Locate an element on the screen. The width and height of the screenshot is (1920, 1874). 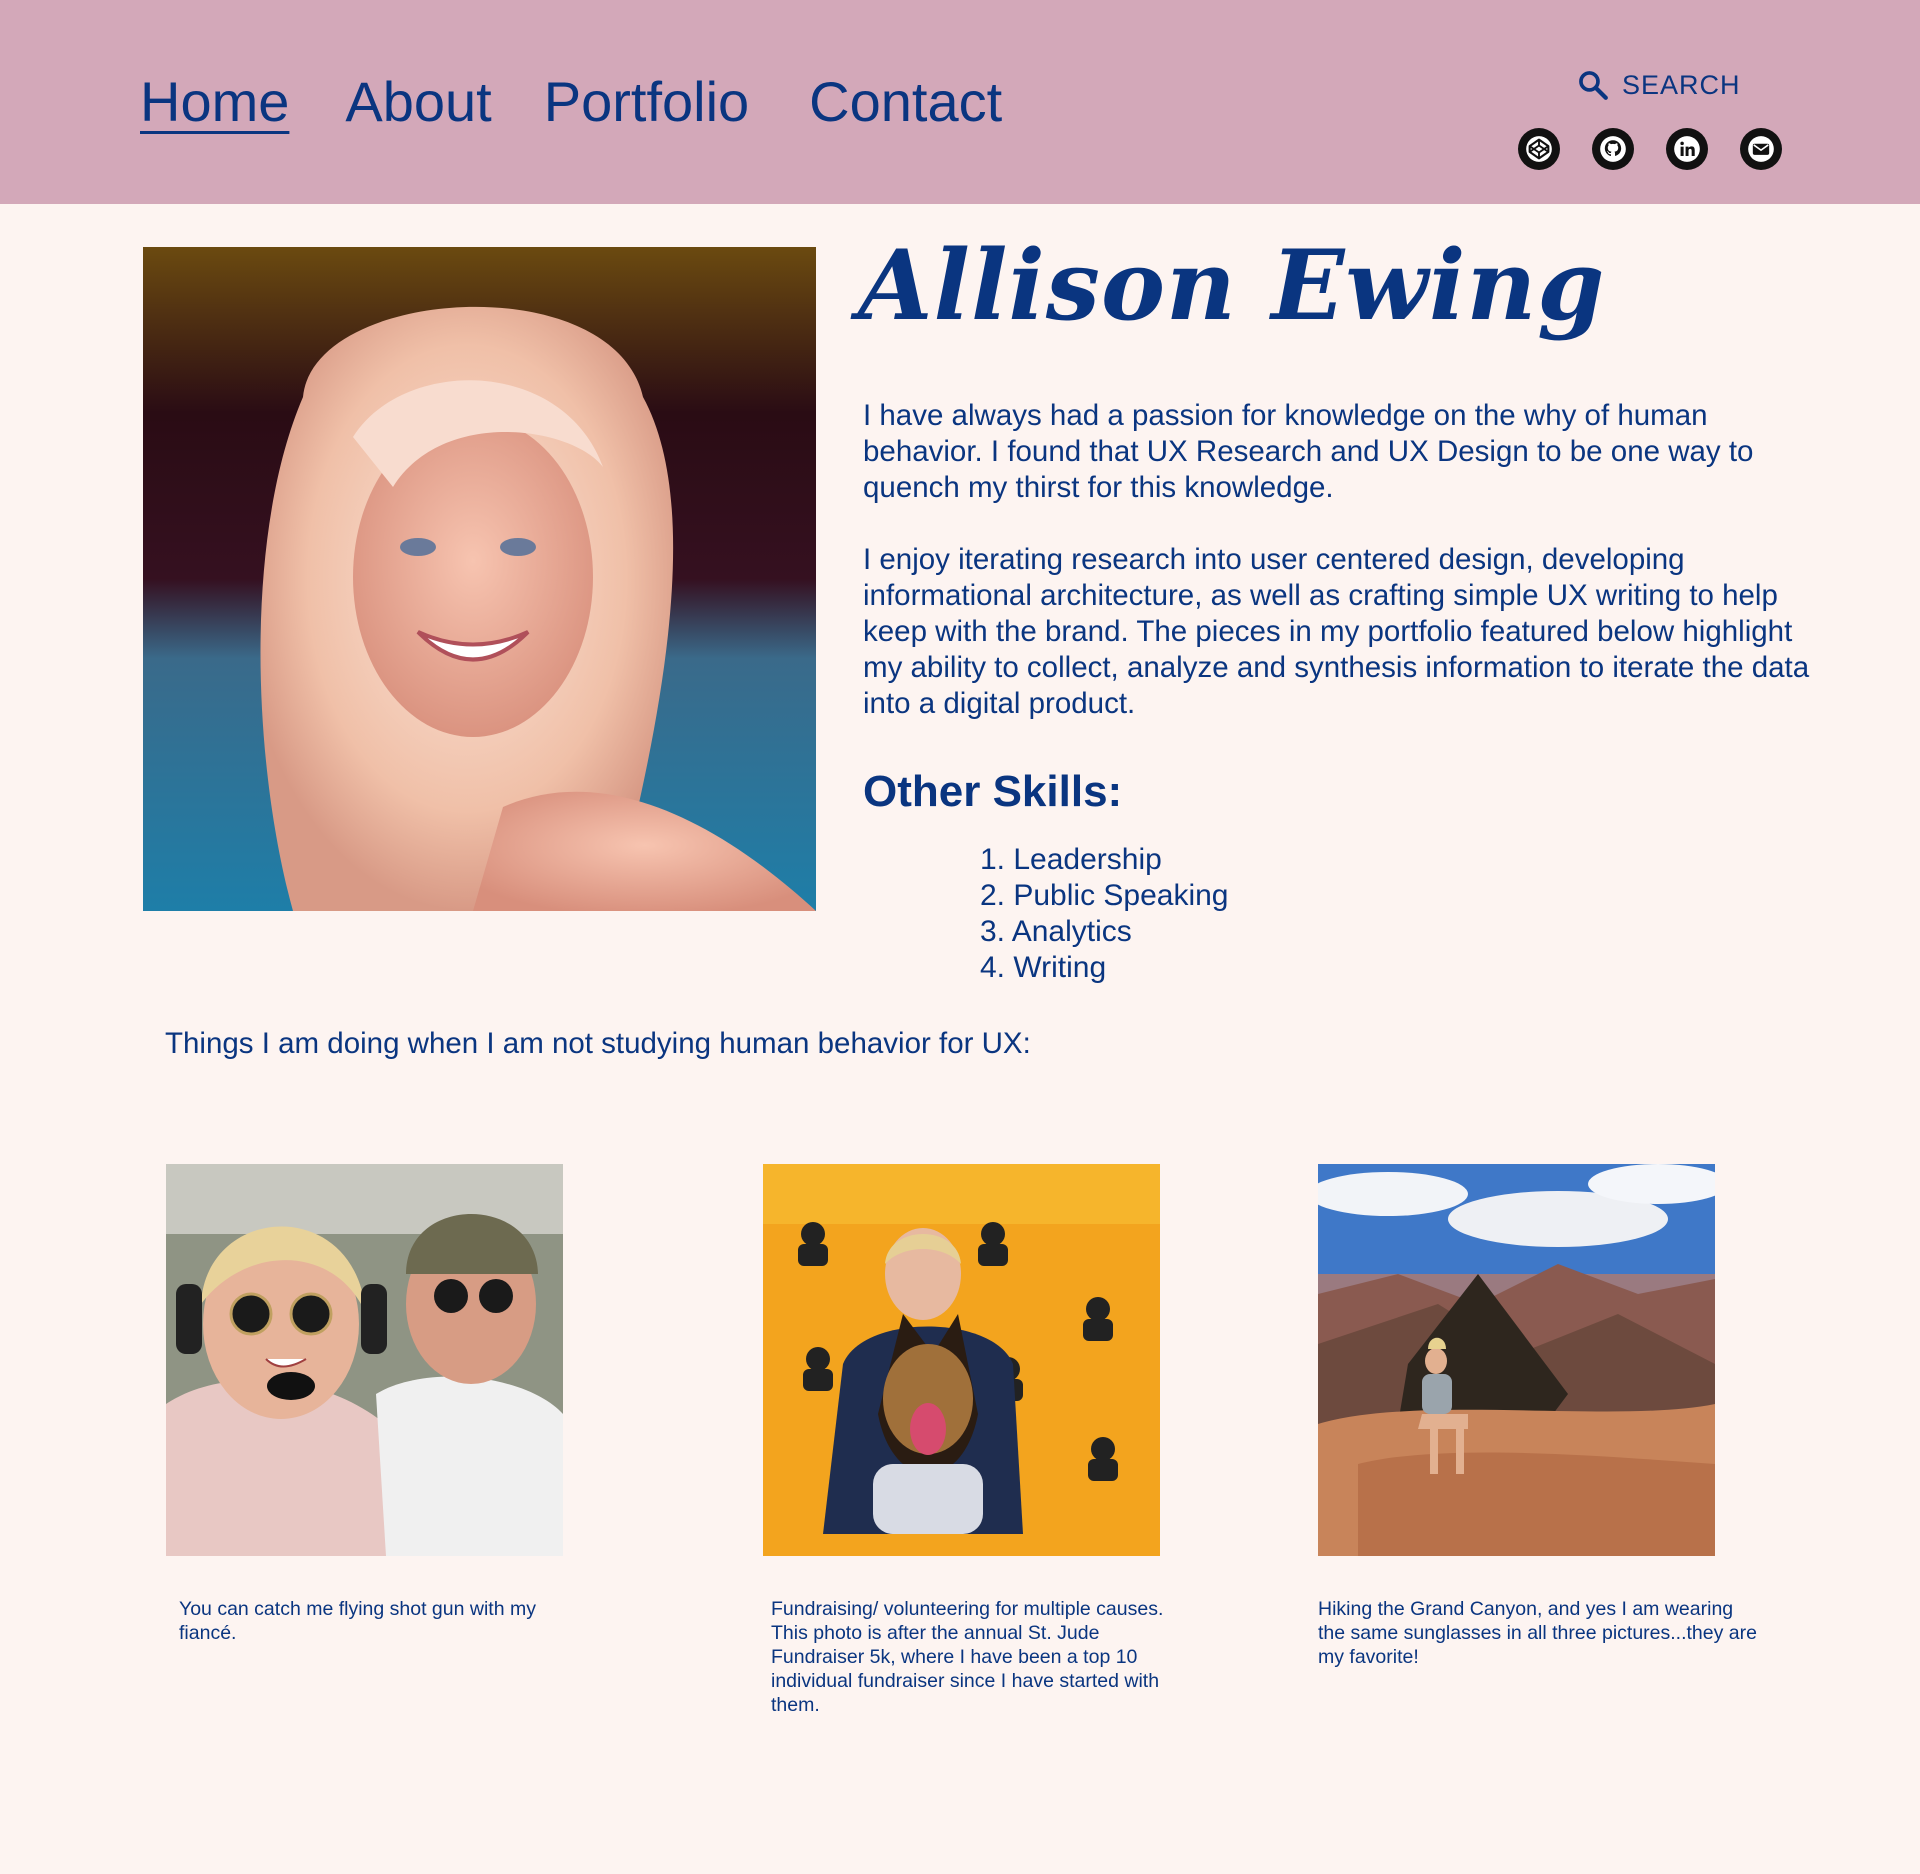
skill-item: 1. Leadership is located at coordinates (1071, 859).